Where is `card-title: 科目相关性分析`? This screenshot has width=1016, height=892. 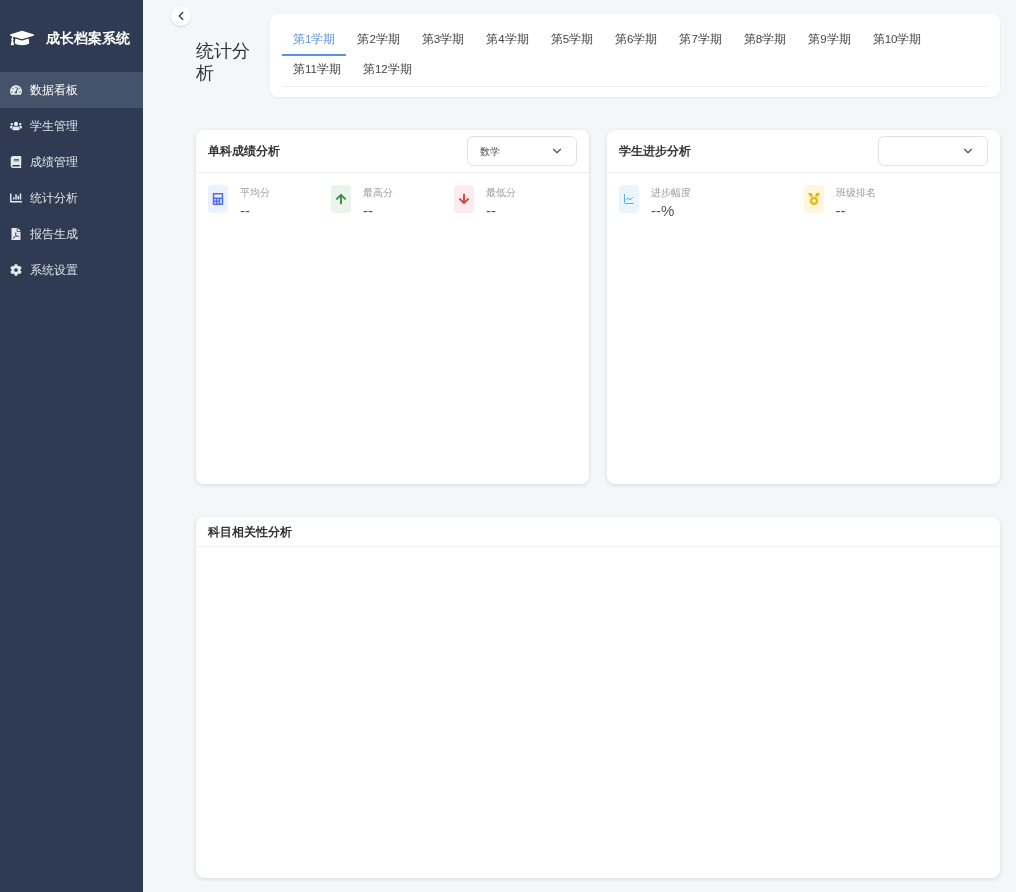
card-title: 科目相关性分析 is located at coordinates (250, 532).